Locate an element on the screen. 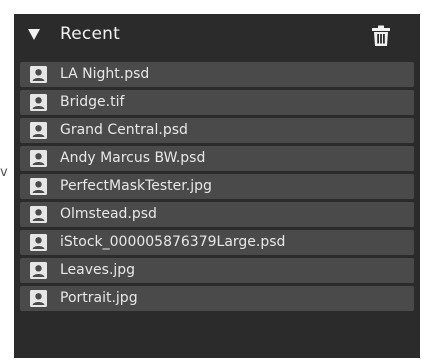  file-name: iStock_000005876379Large.psd is located at coordinates (173, 242).